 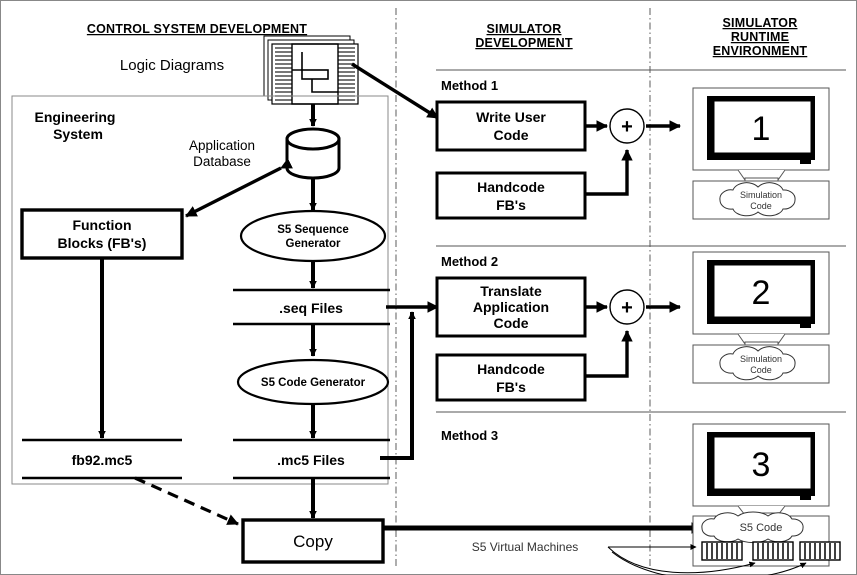 What do you see at coordinates (761, 528) in the screenshot?
I see `s5-code-cloud-label: S5 Code` at bounding box center [761, 528].